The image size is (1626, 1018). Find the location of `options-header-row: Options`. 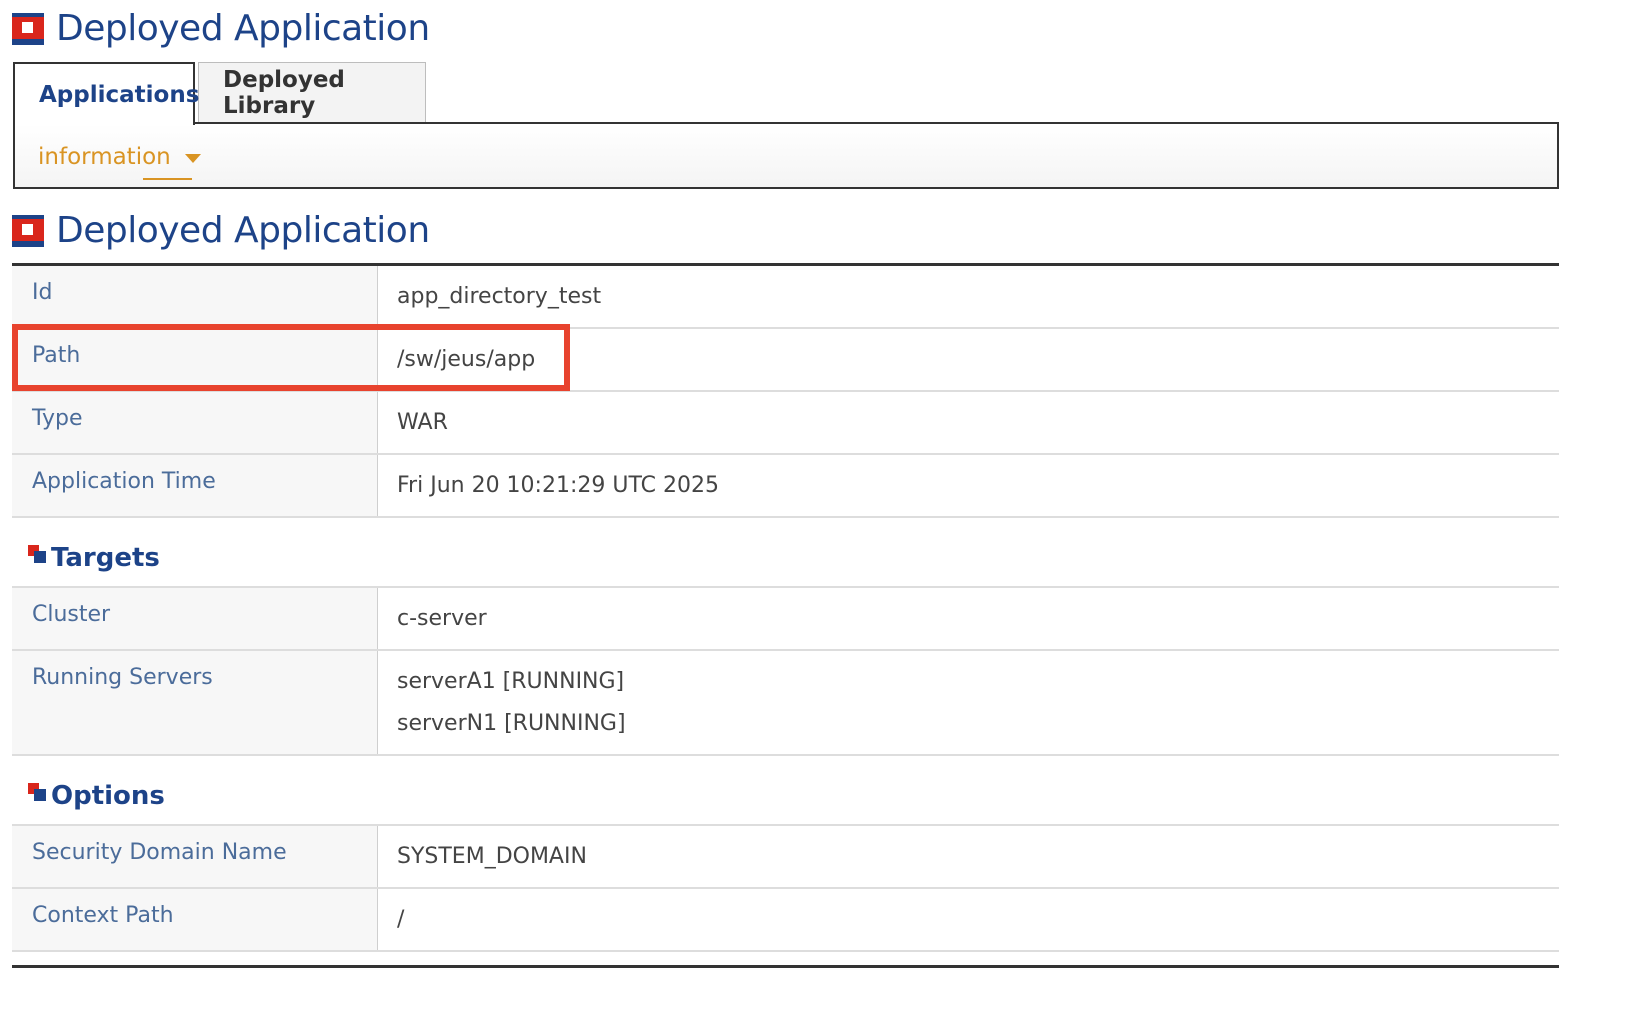

options-header-row: Options is located at coordinates (785, 791).